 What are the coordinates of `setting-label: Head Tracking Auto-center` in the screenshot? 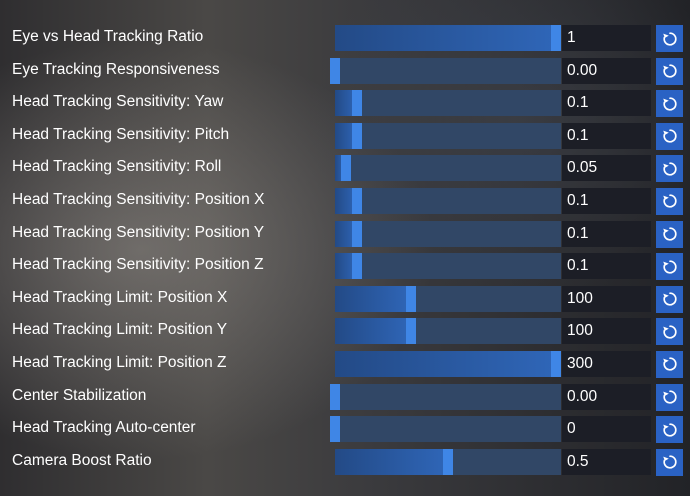 It's located at (104, 428).